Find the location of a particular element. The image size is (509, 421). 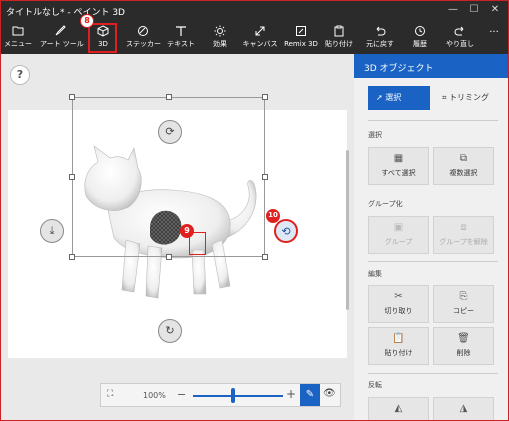

resize-handle-right is located at coordinates (265, 177).